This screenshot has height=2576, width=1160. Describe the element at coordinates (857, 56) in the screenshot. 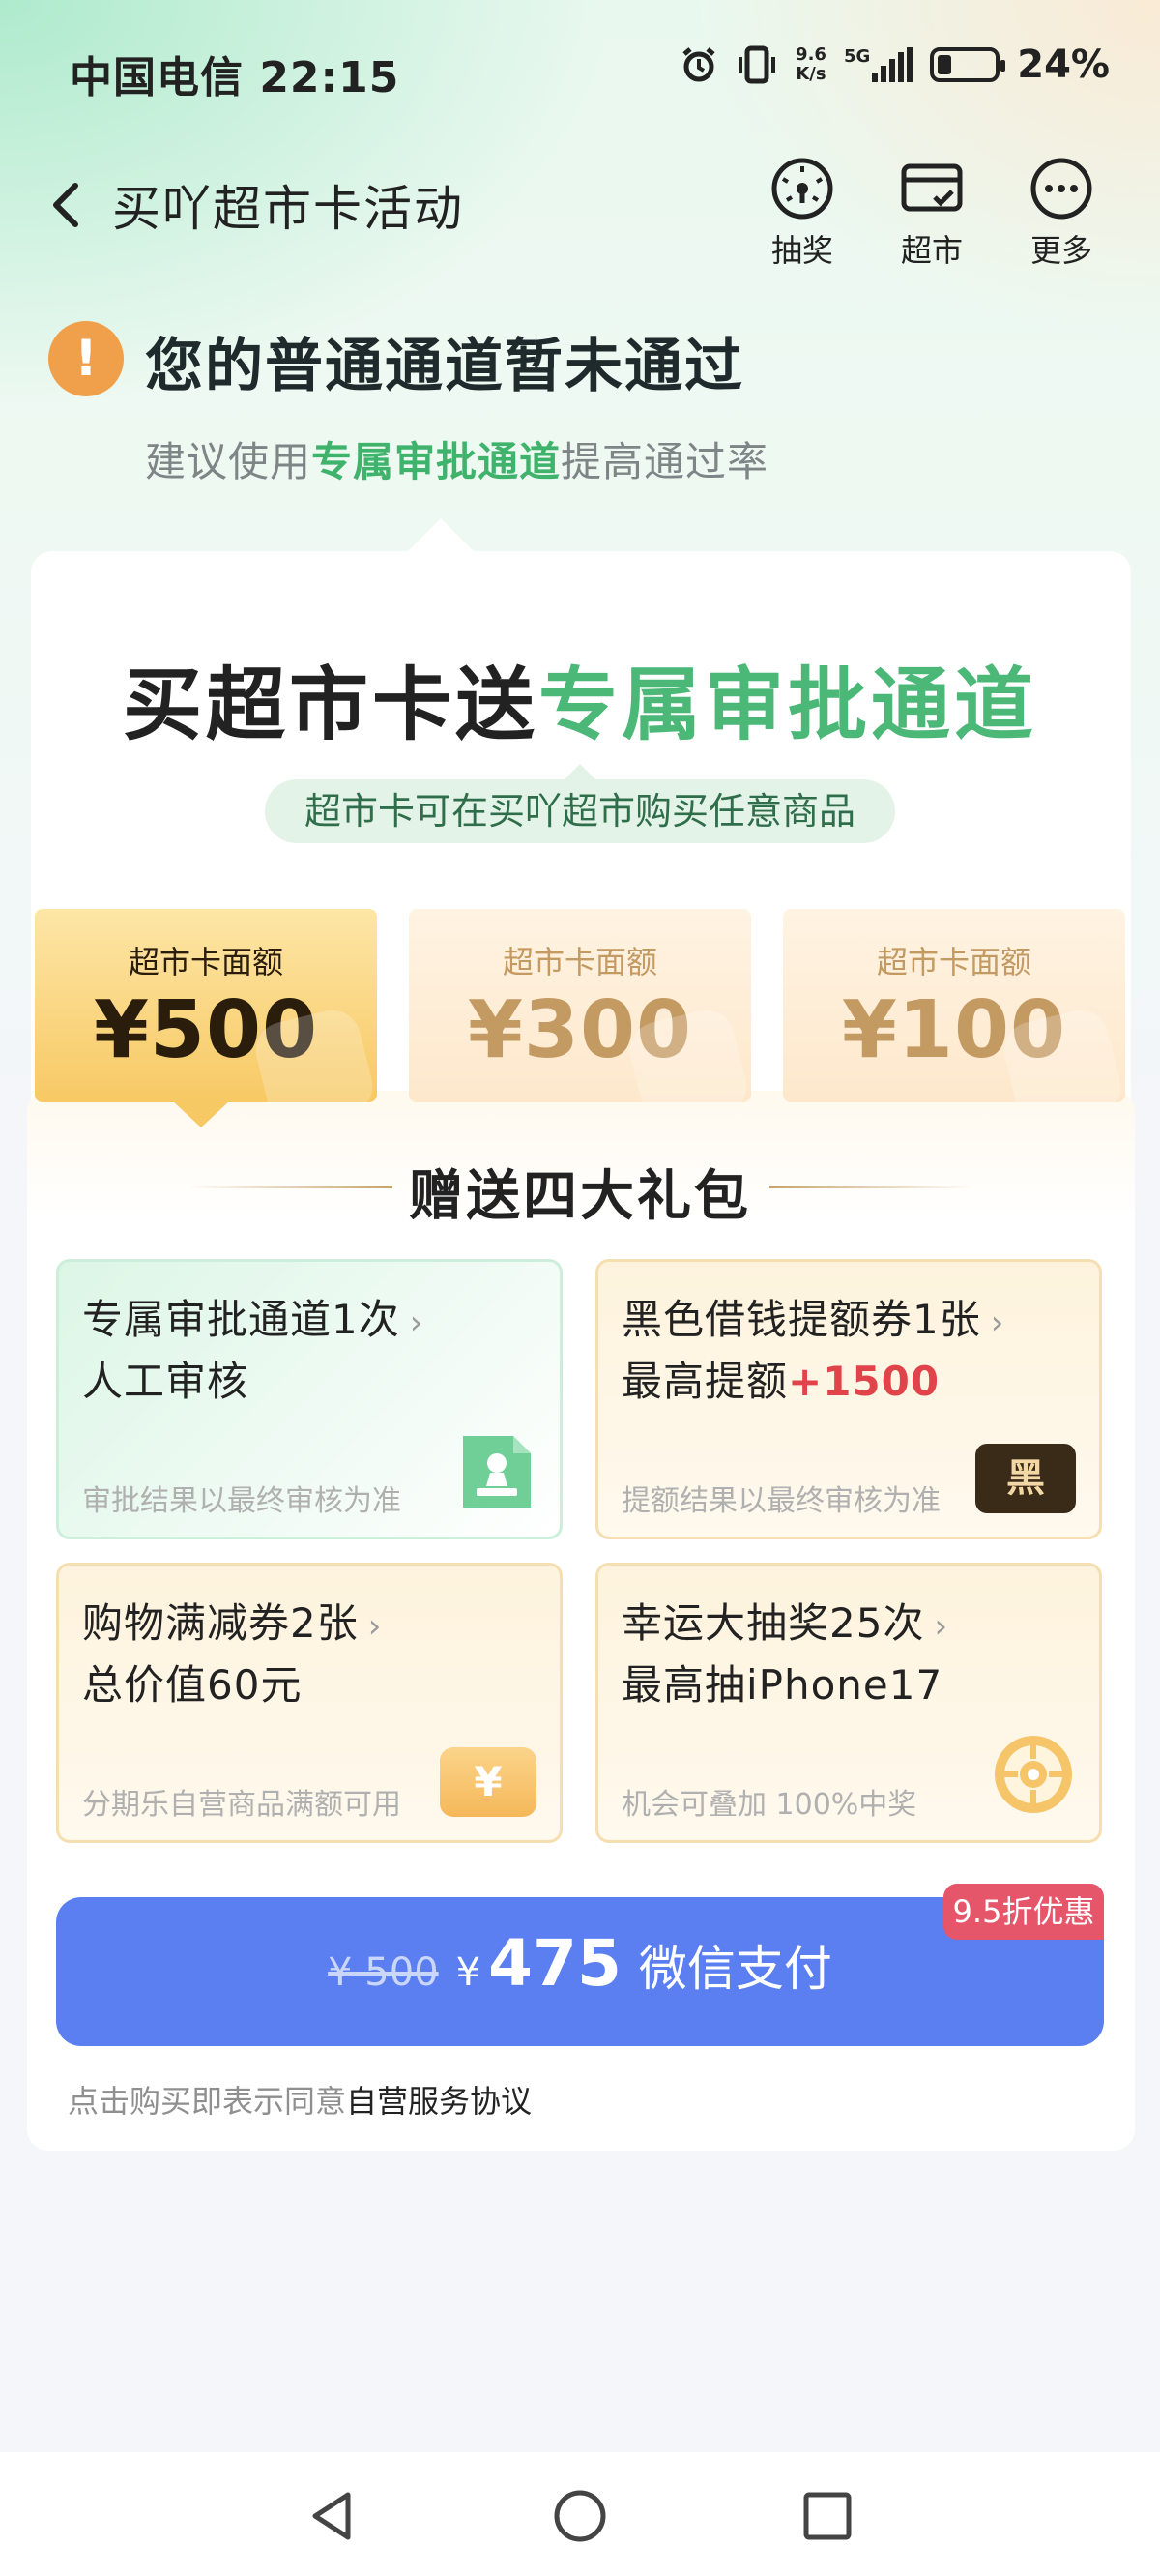

I see `network-type: 5G` at that location.